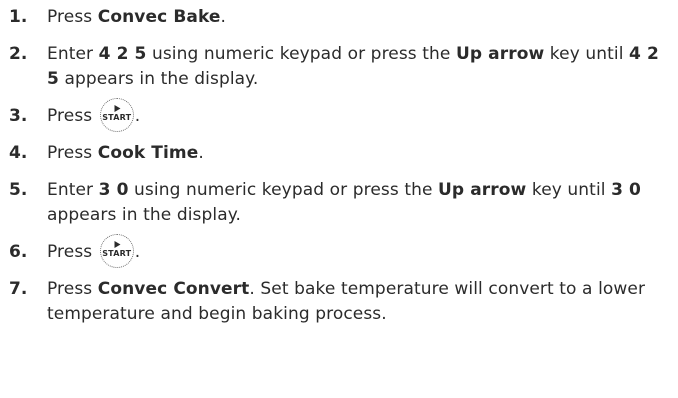 This screenshot has height=398, width=678. Describe the element at coordinates (339, 115) in the screenshot. I see `step-3: 3. Press START.` at that location.